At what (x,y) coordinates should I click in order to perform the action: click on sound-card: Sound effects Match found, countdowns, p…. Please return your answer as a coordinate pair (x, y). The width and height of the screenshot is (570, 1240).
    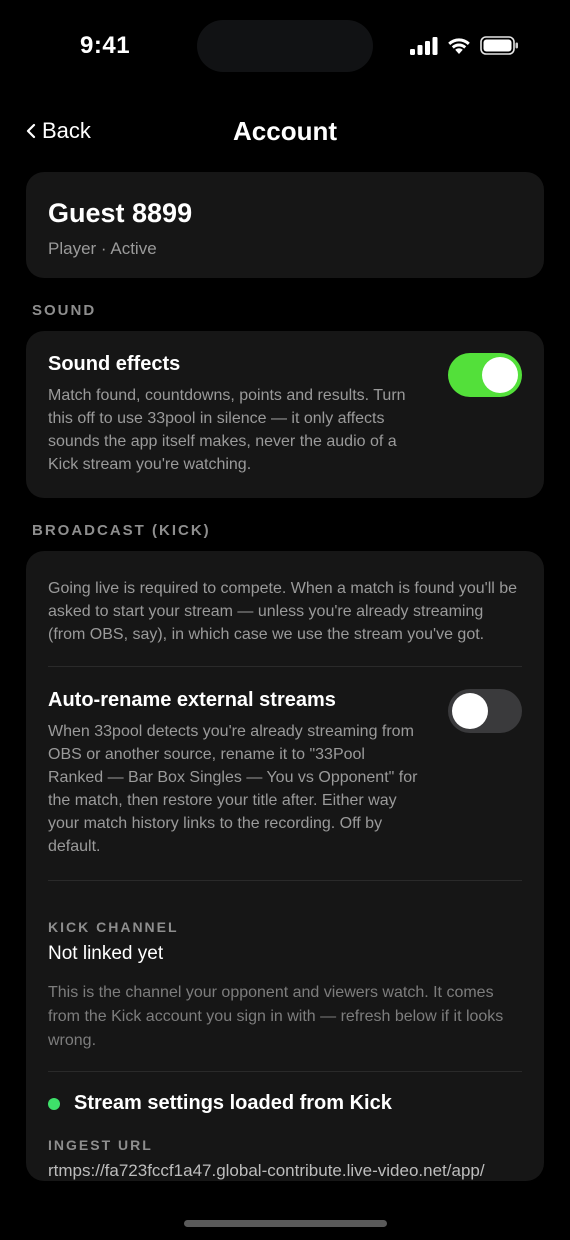
    Looking at the image, I should click on (285, 414).